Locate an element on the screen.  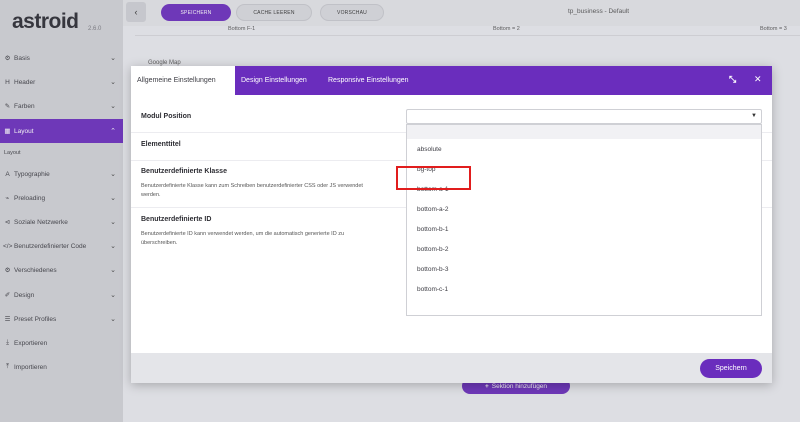
dropdown-option: bottom-b-1 is located at coordinates (432, 229).